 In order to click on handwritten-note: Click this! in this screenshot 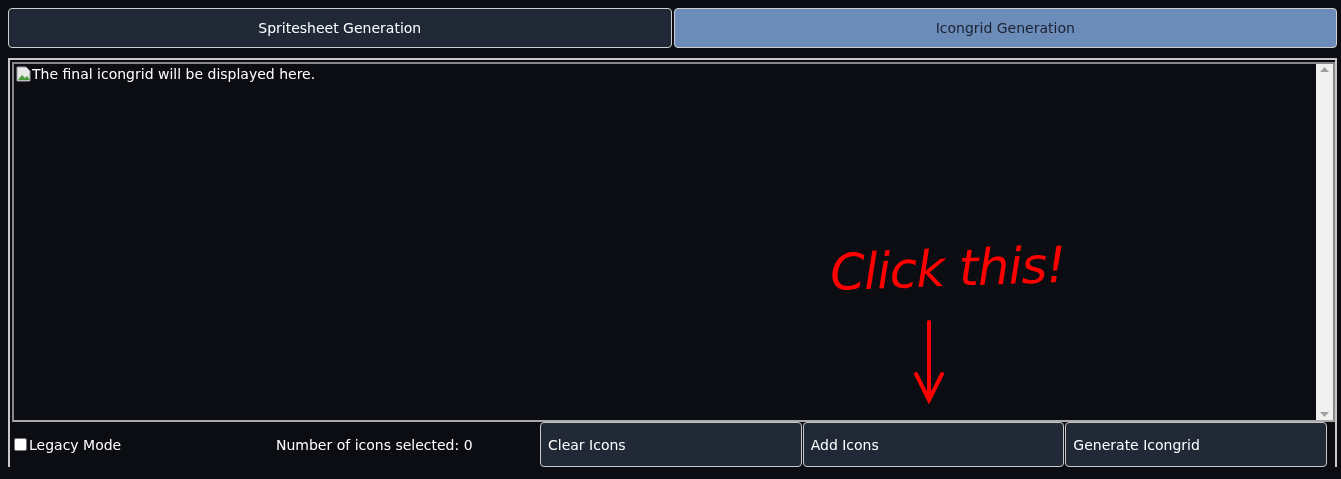, I will do `click(948, 269)`.